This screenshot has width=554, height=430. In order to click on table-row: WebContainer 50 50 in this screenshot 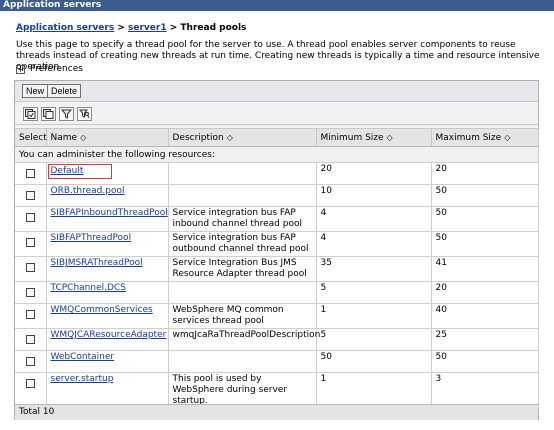, I will do `click(277, 361)`.